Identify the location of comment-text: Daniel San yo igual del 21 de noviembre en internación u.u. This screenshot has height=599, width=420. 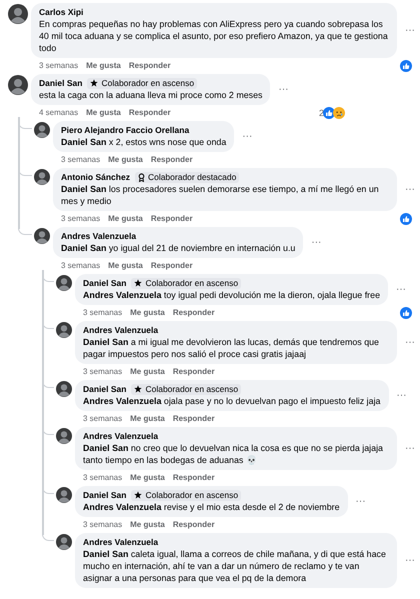
(178, 248).